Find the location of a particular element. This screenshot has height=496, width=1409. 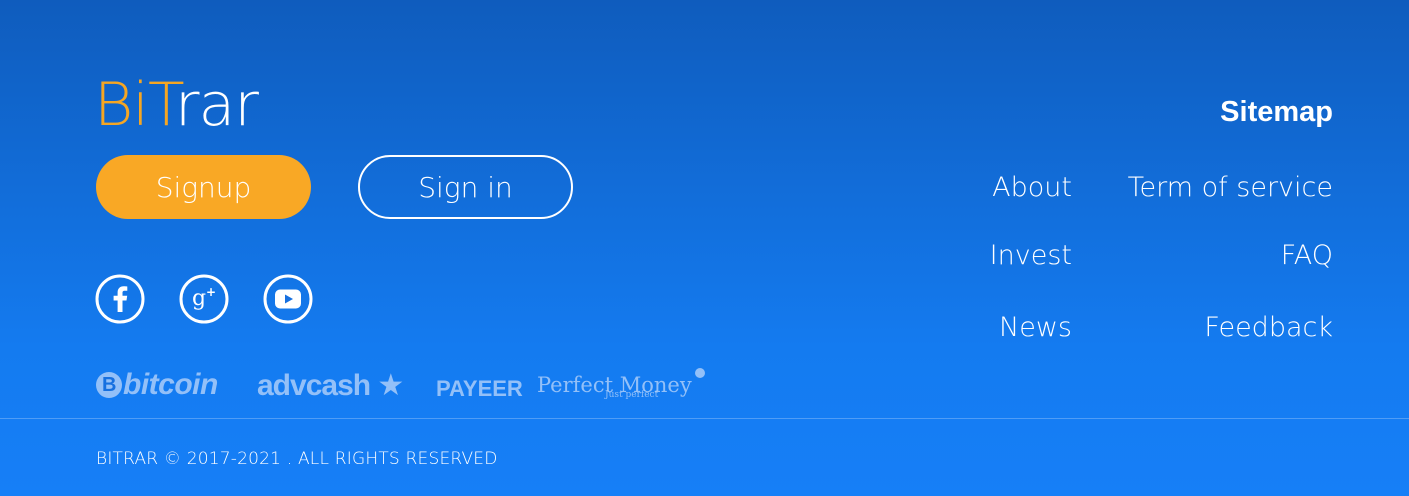

bitcoin-logo: Bbitcoin is located at coordinates (157, 385).